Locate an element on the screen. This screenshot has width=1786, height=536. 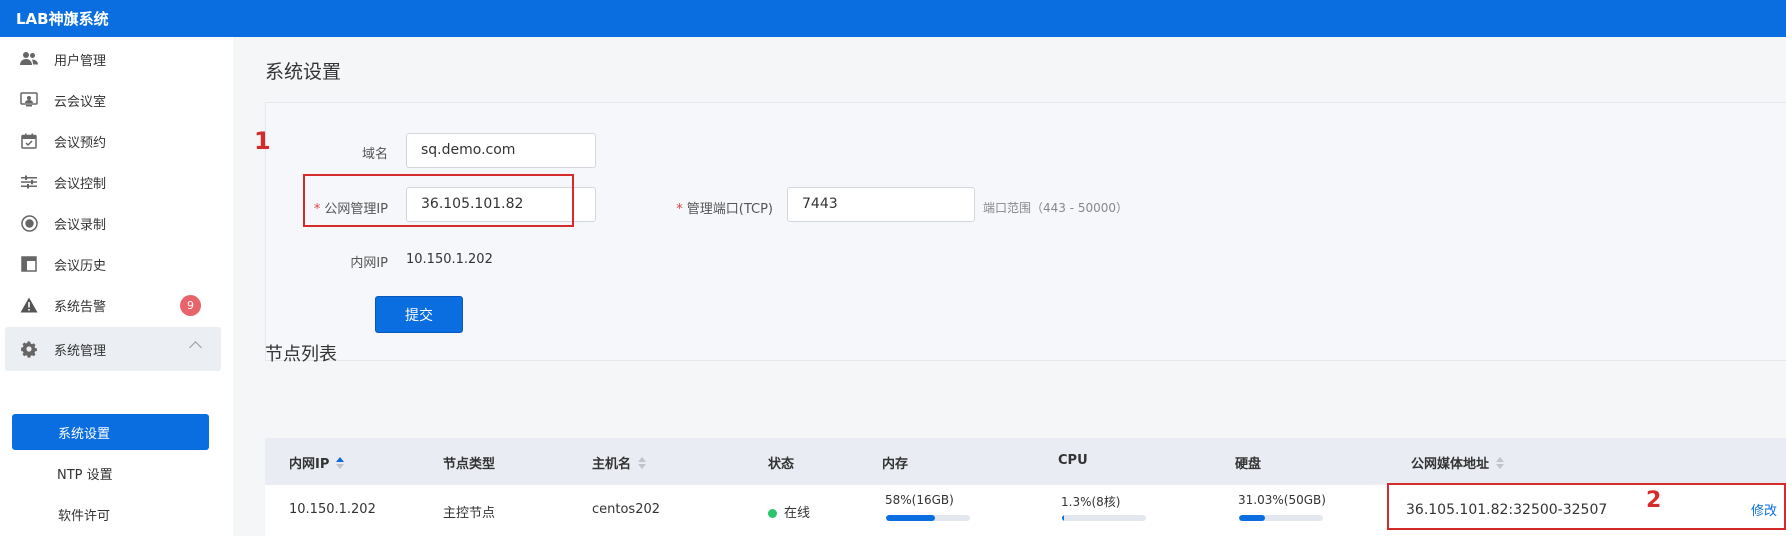
cell-node-type: 主控节点 is located at coordinates (469, 513).